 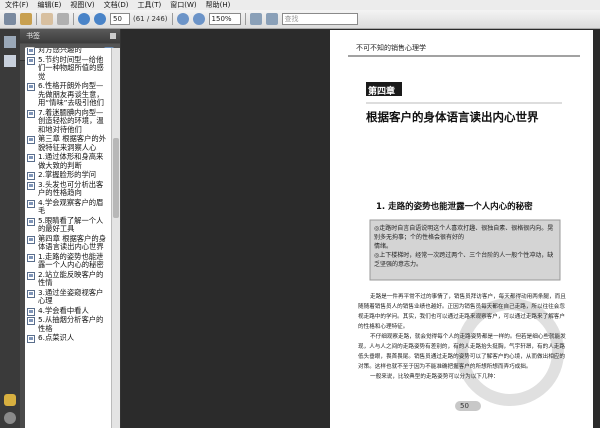 What do you see at coordinates (116, 5) in the screenshot?
I see `menu-document: 文档(D)` at bounding box center [116, 5].